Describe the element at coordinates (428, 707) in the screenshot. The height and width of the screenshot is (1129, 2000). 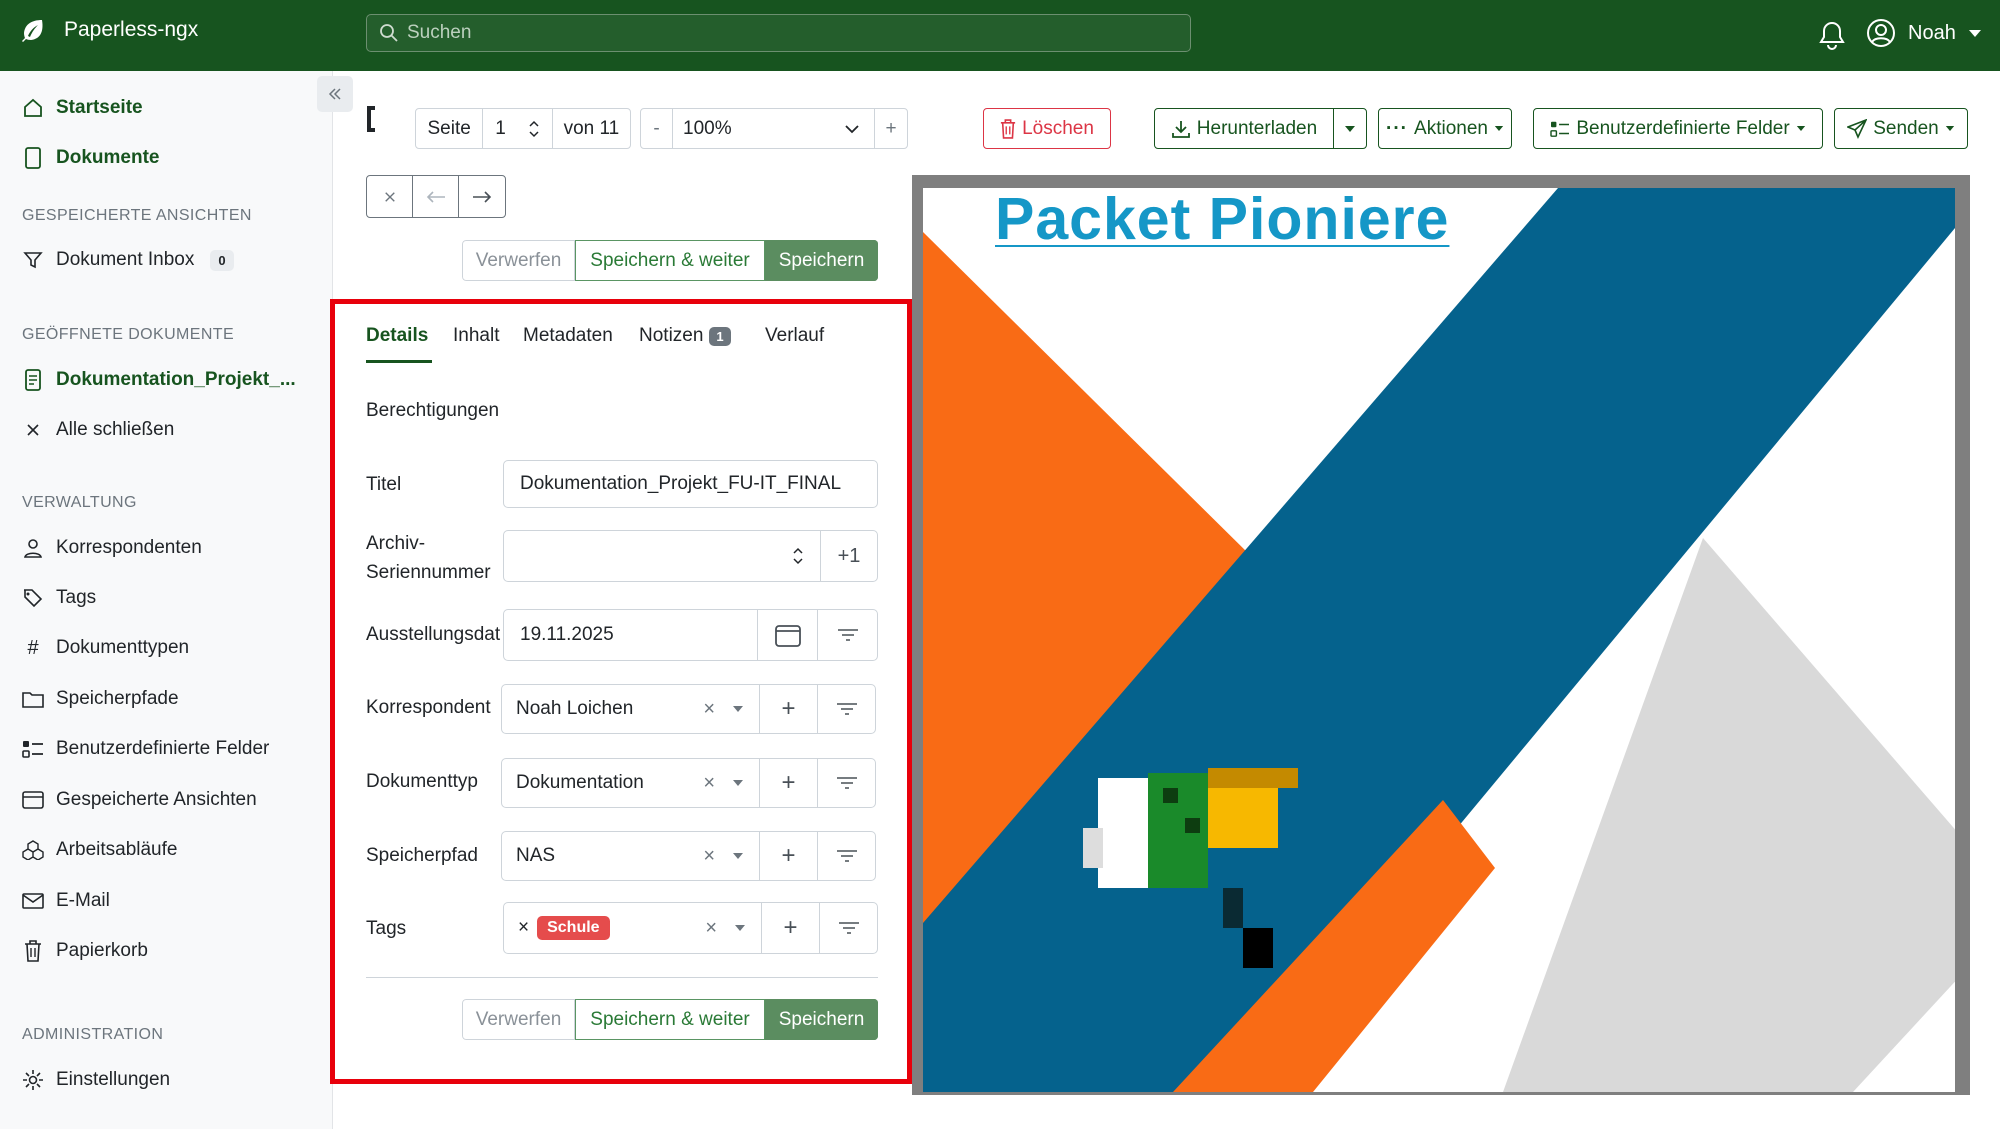
I see `correspondent-label: Korrespondent` at that location.